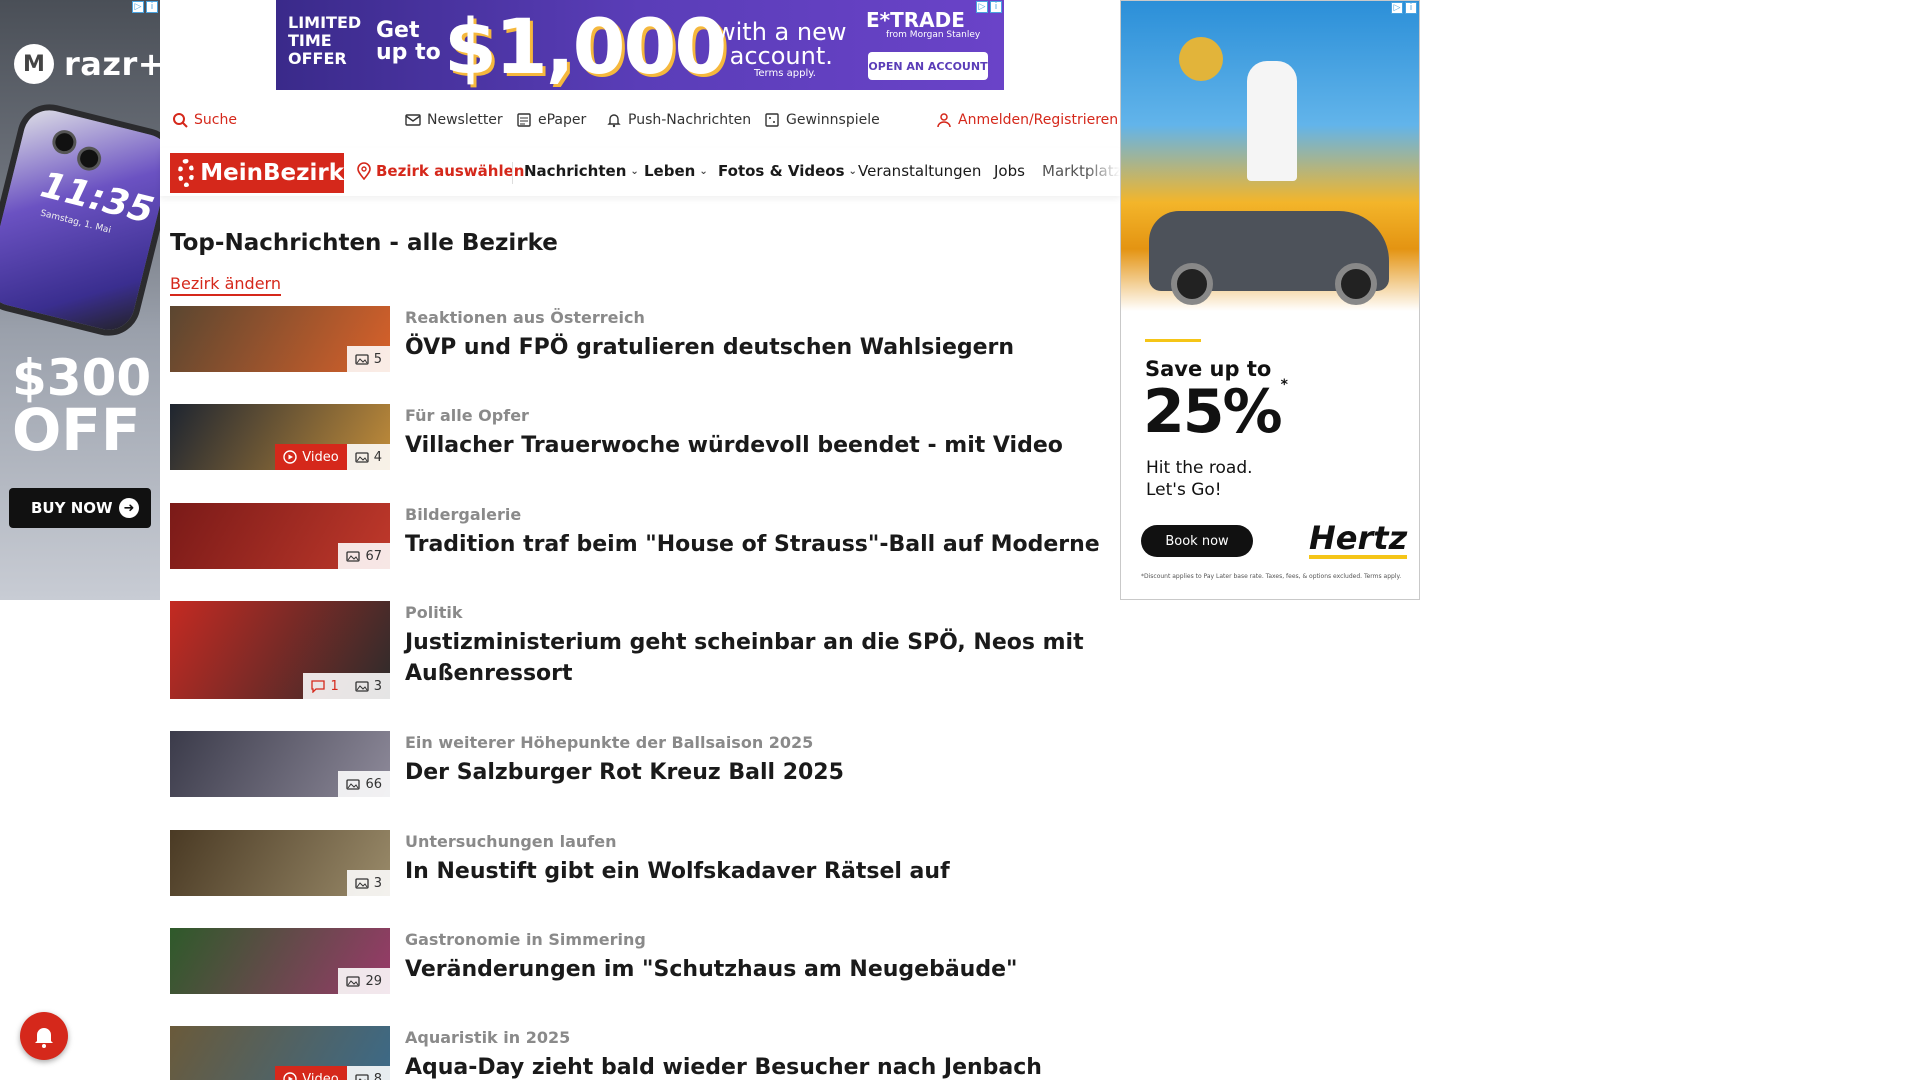 The image size is (1920, 1080). Describe the element at coordinates (280, 863) in the screenshot. I see `article-thumbnail: 3` at that location.